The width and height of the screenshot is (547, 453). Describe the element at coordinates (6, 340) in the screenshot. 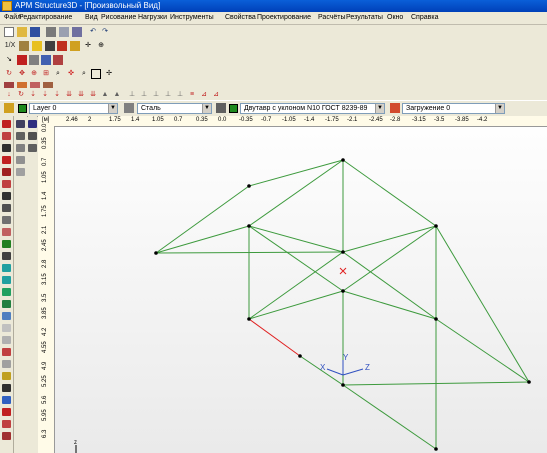

I see `sphere-icon` at that location.